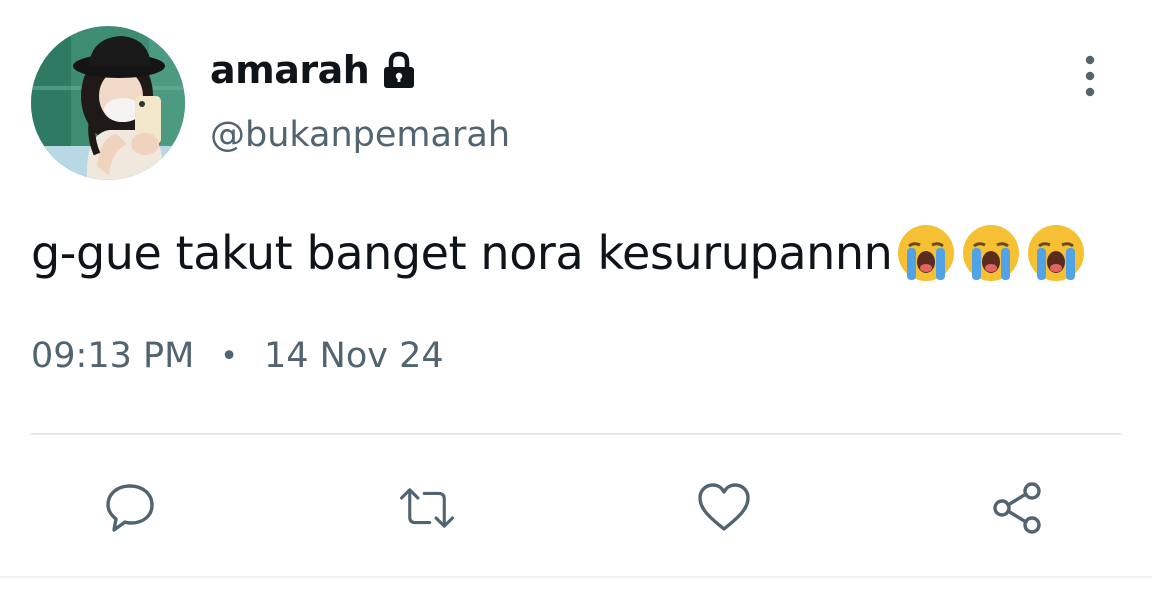 This screenshot has width=1152, height=597. What do you see at coordinates (354, 356) in the screenshot?
I see `tweet-date: 14 Nov 24` at bounding box center [354, 356].